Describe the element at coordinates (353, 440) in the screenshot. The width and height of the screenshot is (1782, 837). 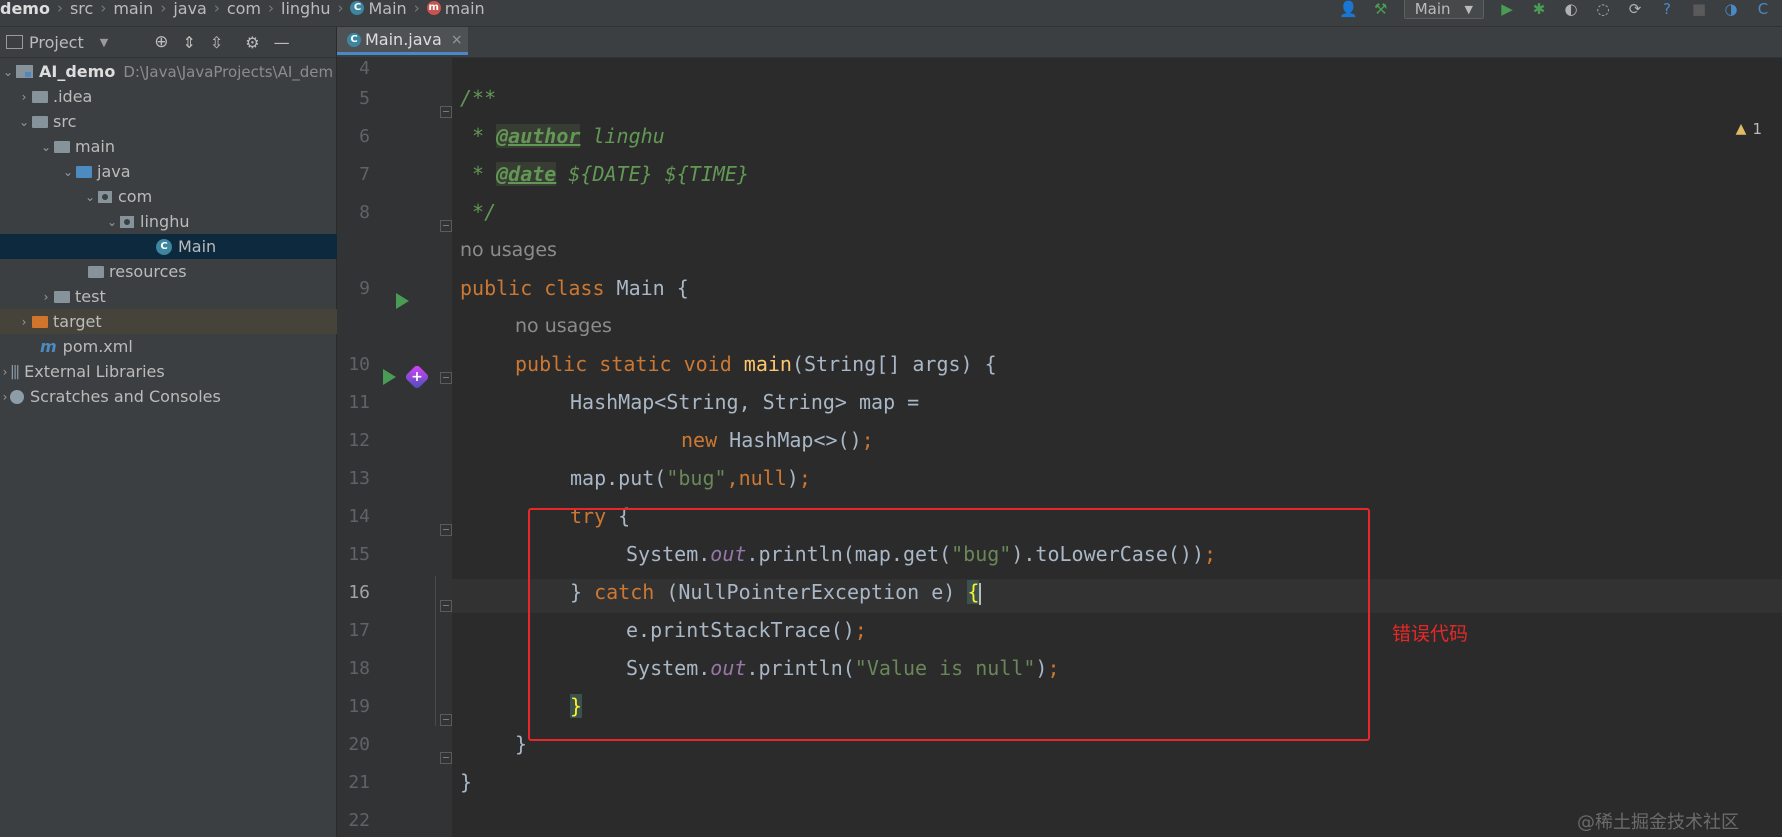
I see `line-number: 12` at that location.